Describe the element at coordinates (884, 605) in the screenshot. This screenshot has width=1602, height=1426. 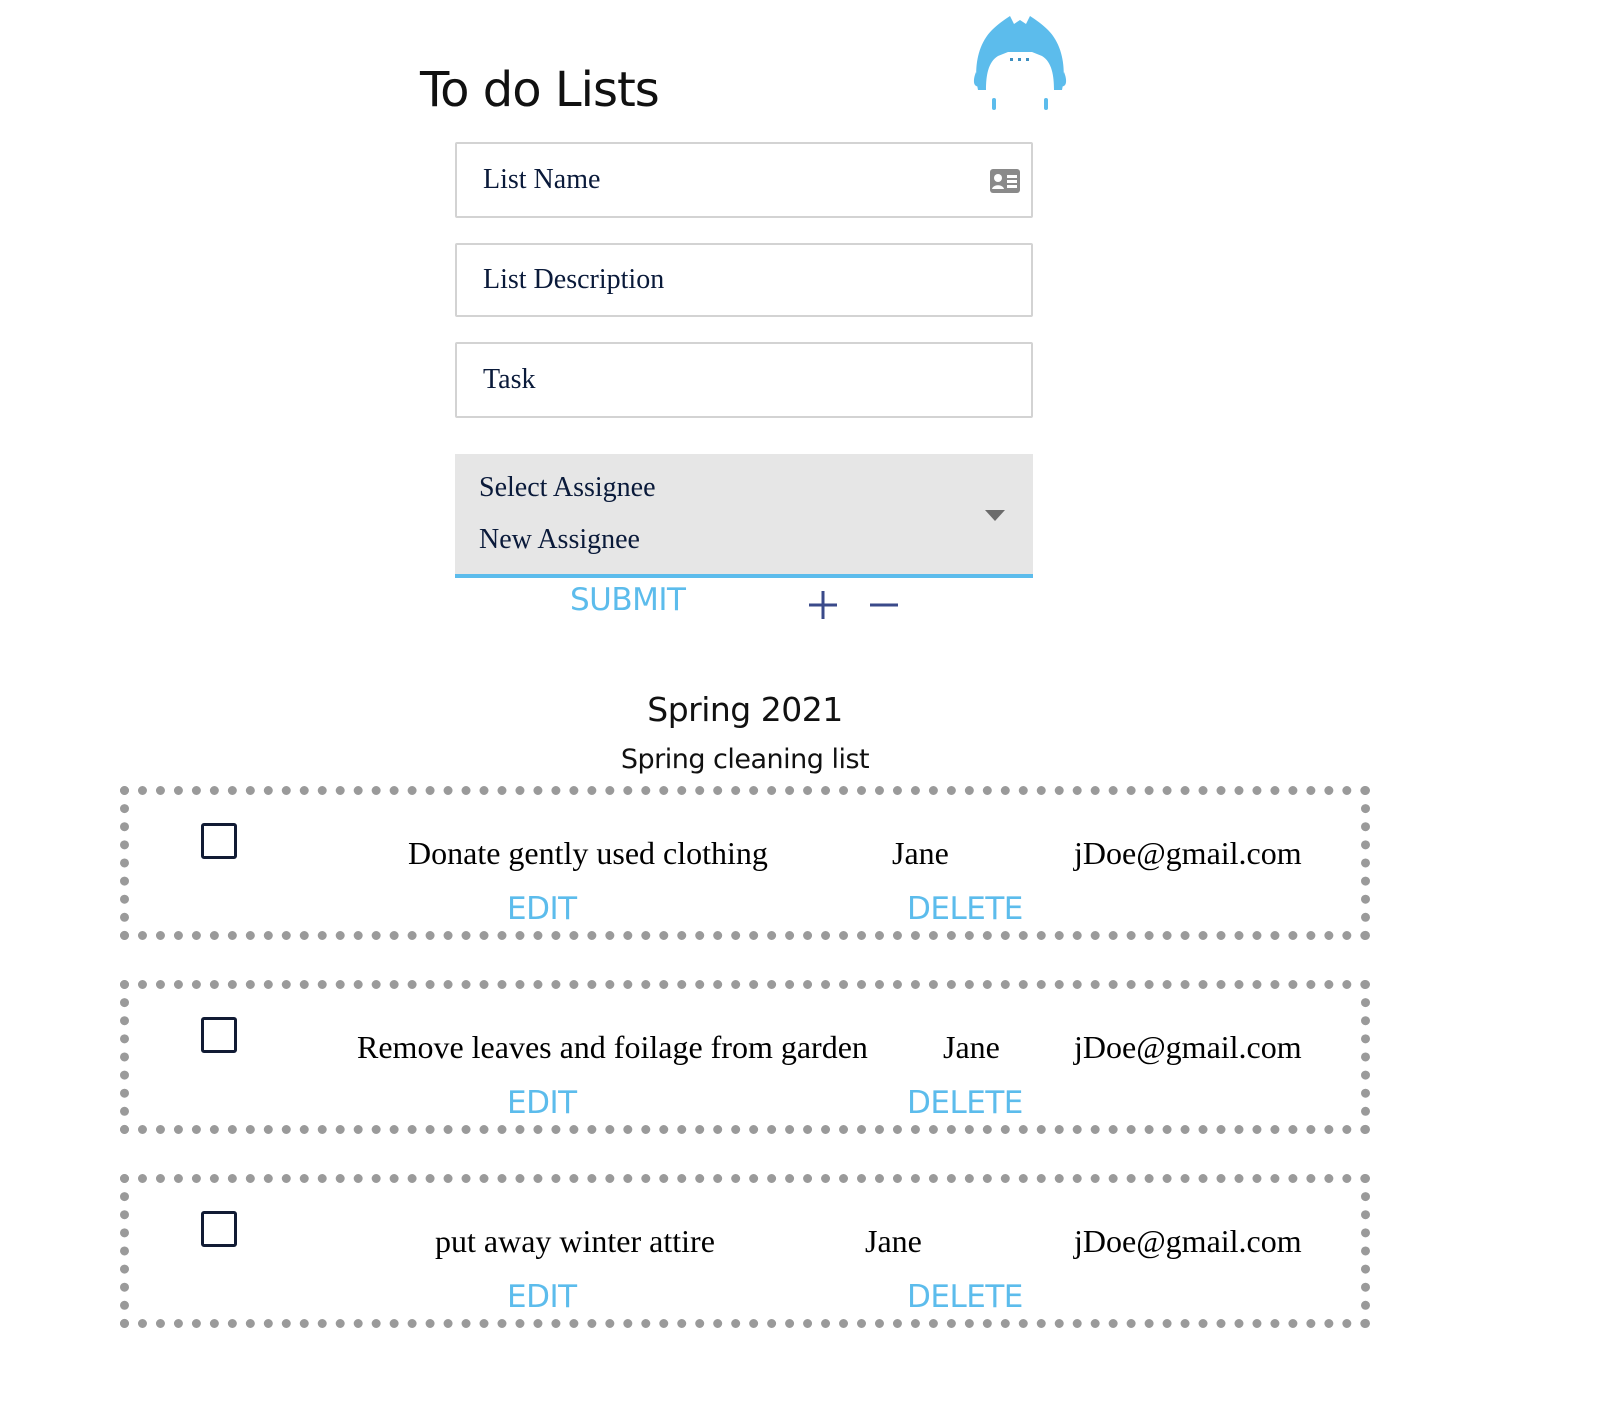
I see `minus-icon` at that location.